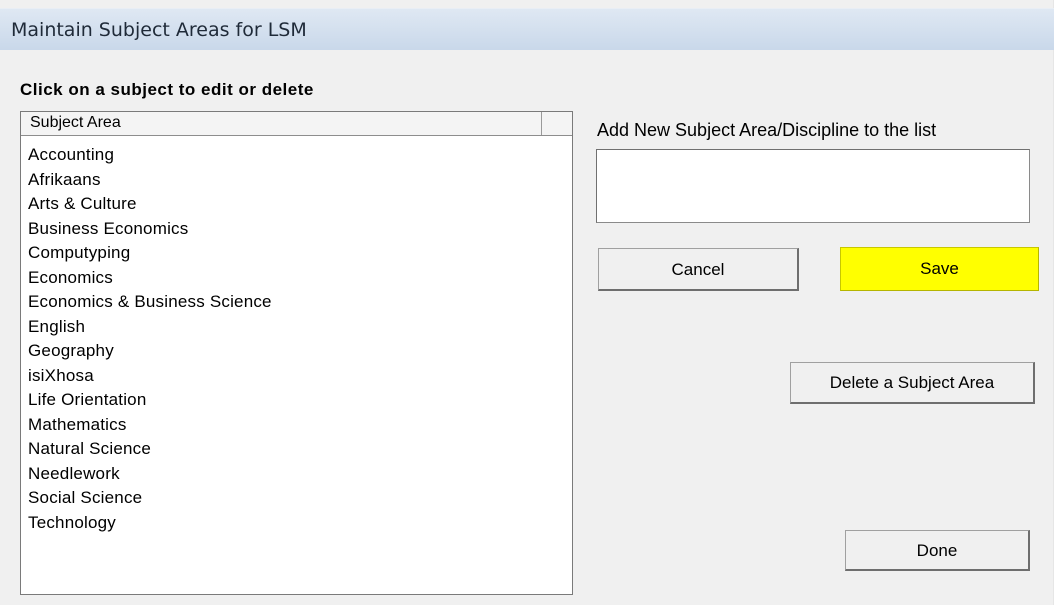  I want to click on list-header: Subject Area, so click(296, 124).